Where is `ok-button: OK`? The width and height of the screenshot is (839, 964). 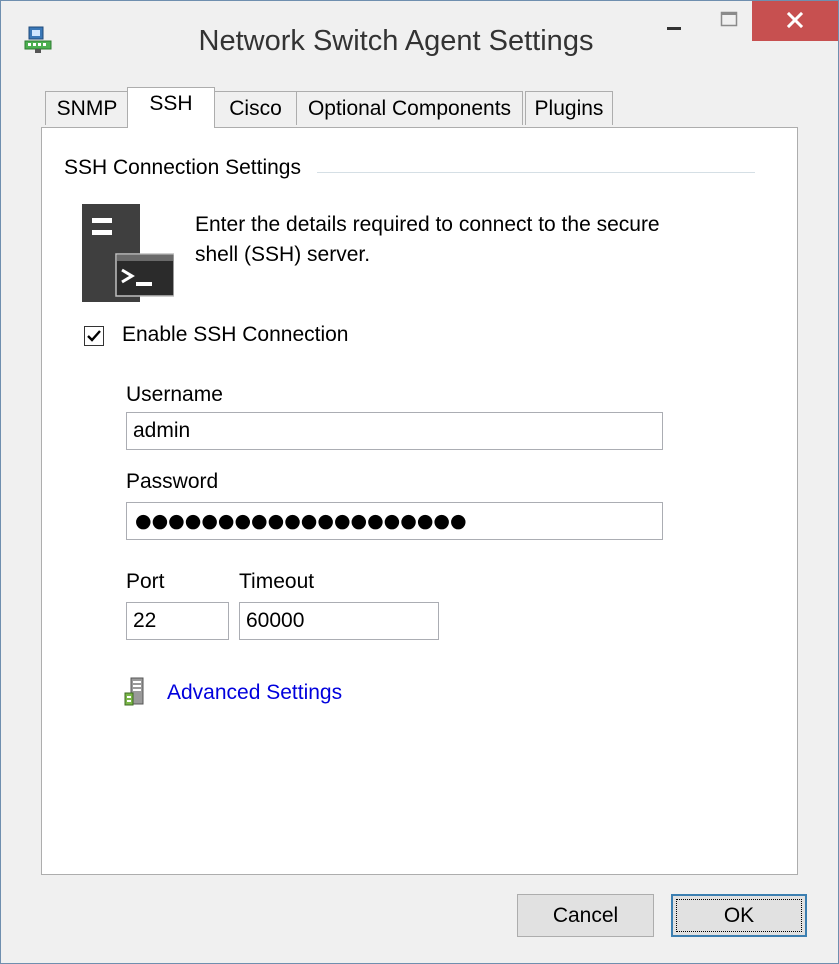
ok-button: OK is located at coordinates (739, 915).